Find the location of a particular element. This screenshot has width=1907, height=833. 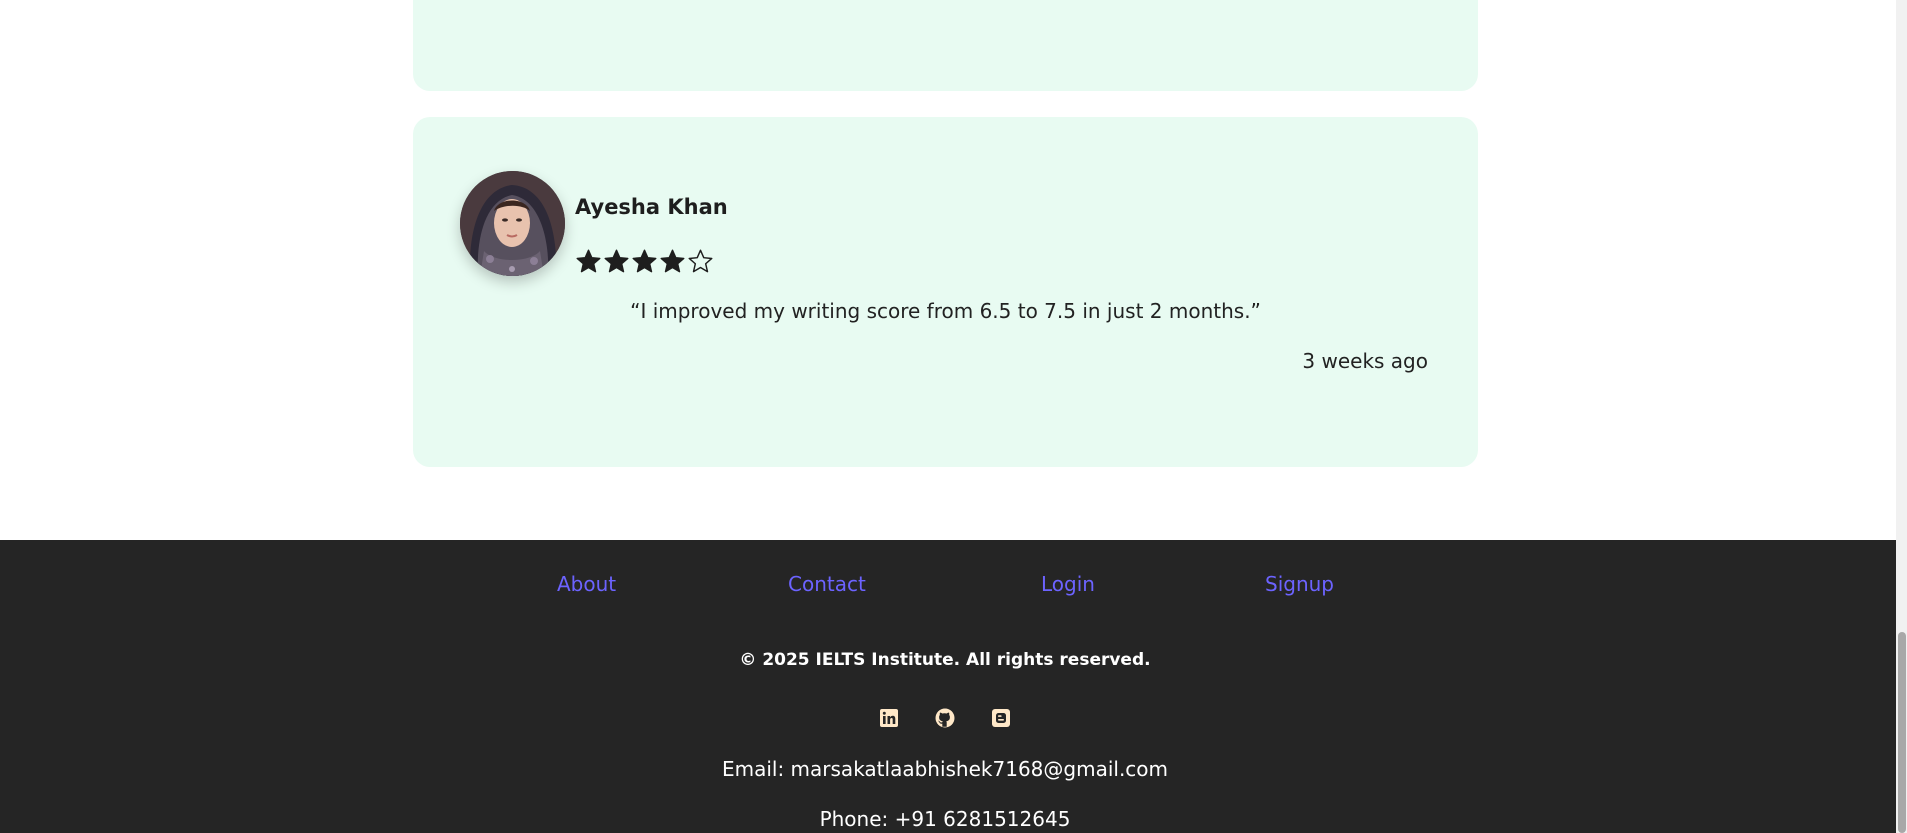

linkedin-icon is located at coordinates (889, 718).